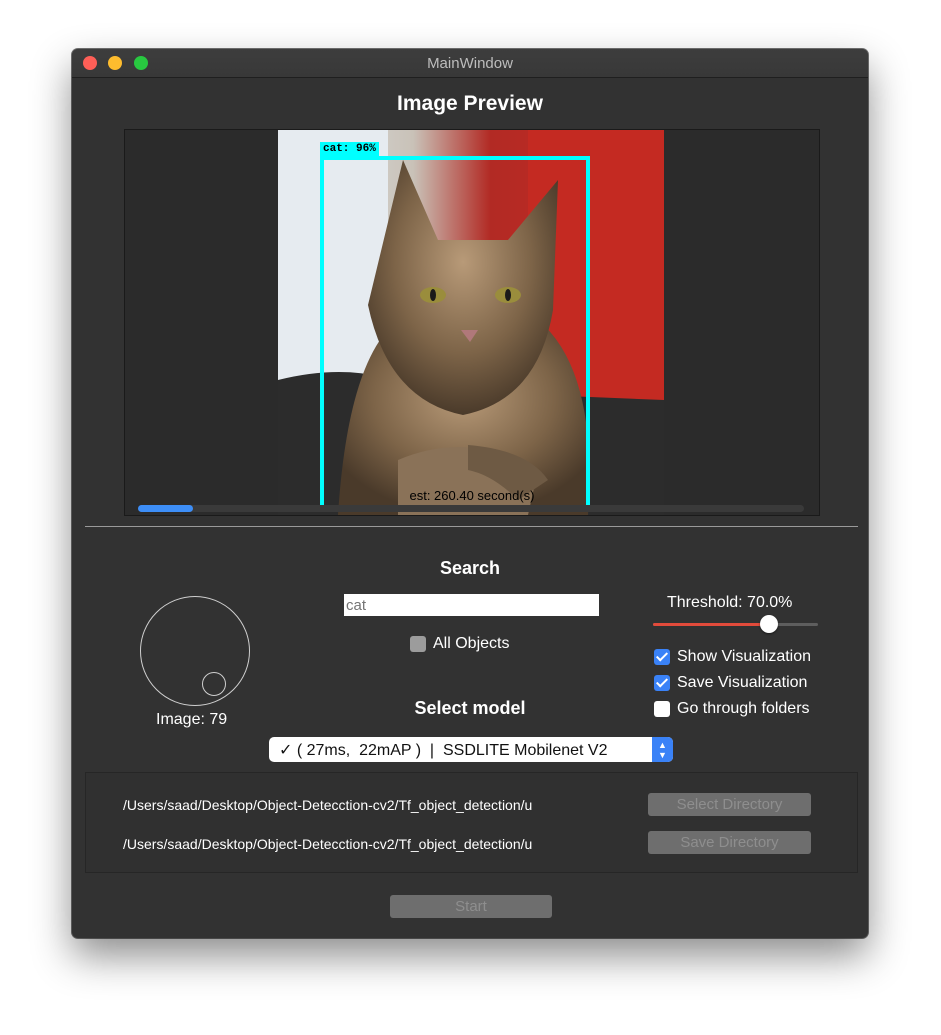 The image size is (941, 1035). I want to click on slider-thumb, so click(768, 624).